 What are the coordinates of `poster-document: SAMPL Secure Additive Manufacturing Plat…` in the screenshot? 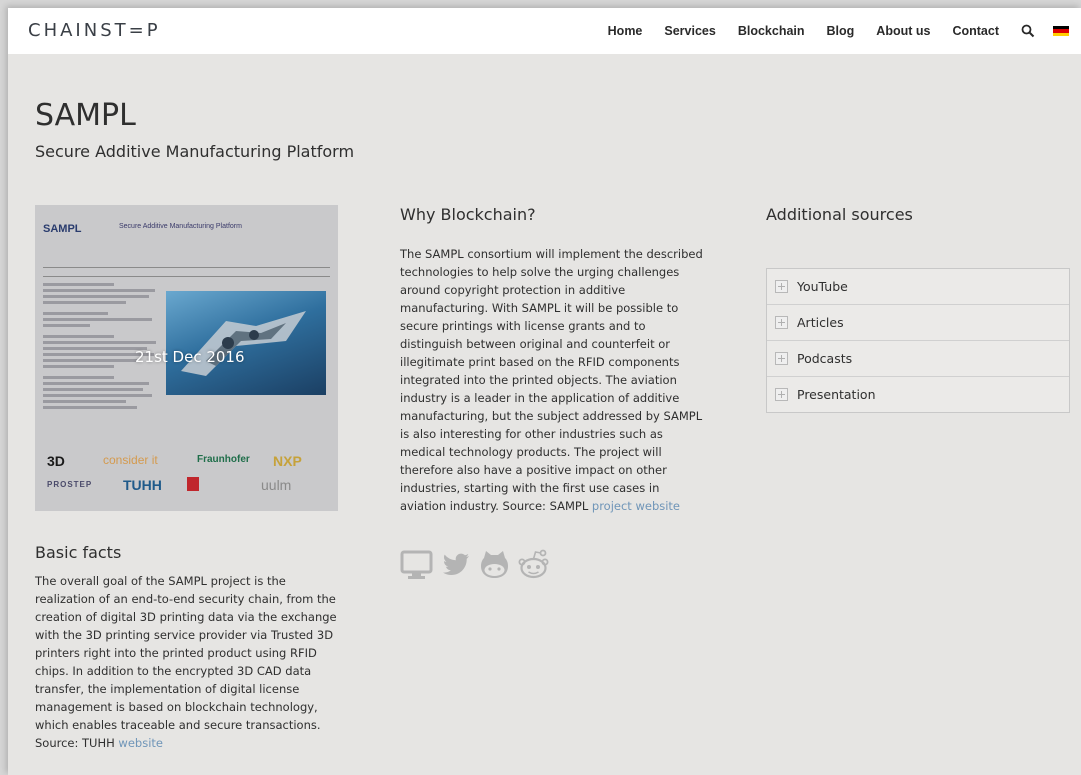 It's located at (186, 358).